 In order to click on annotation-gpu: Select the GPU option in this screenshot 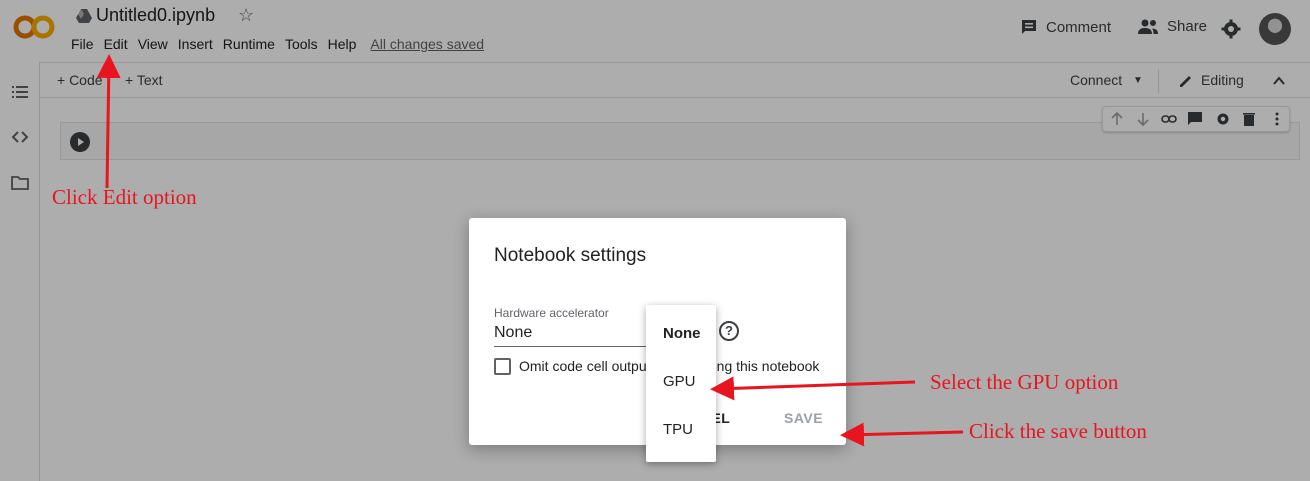, I will do `click(1024, 382)`.